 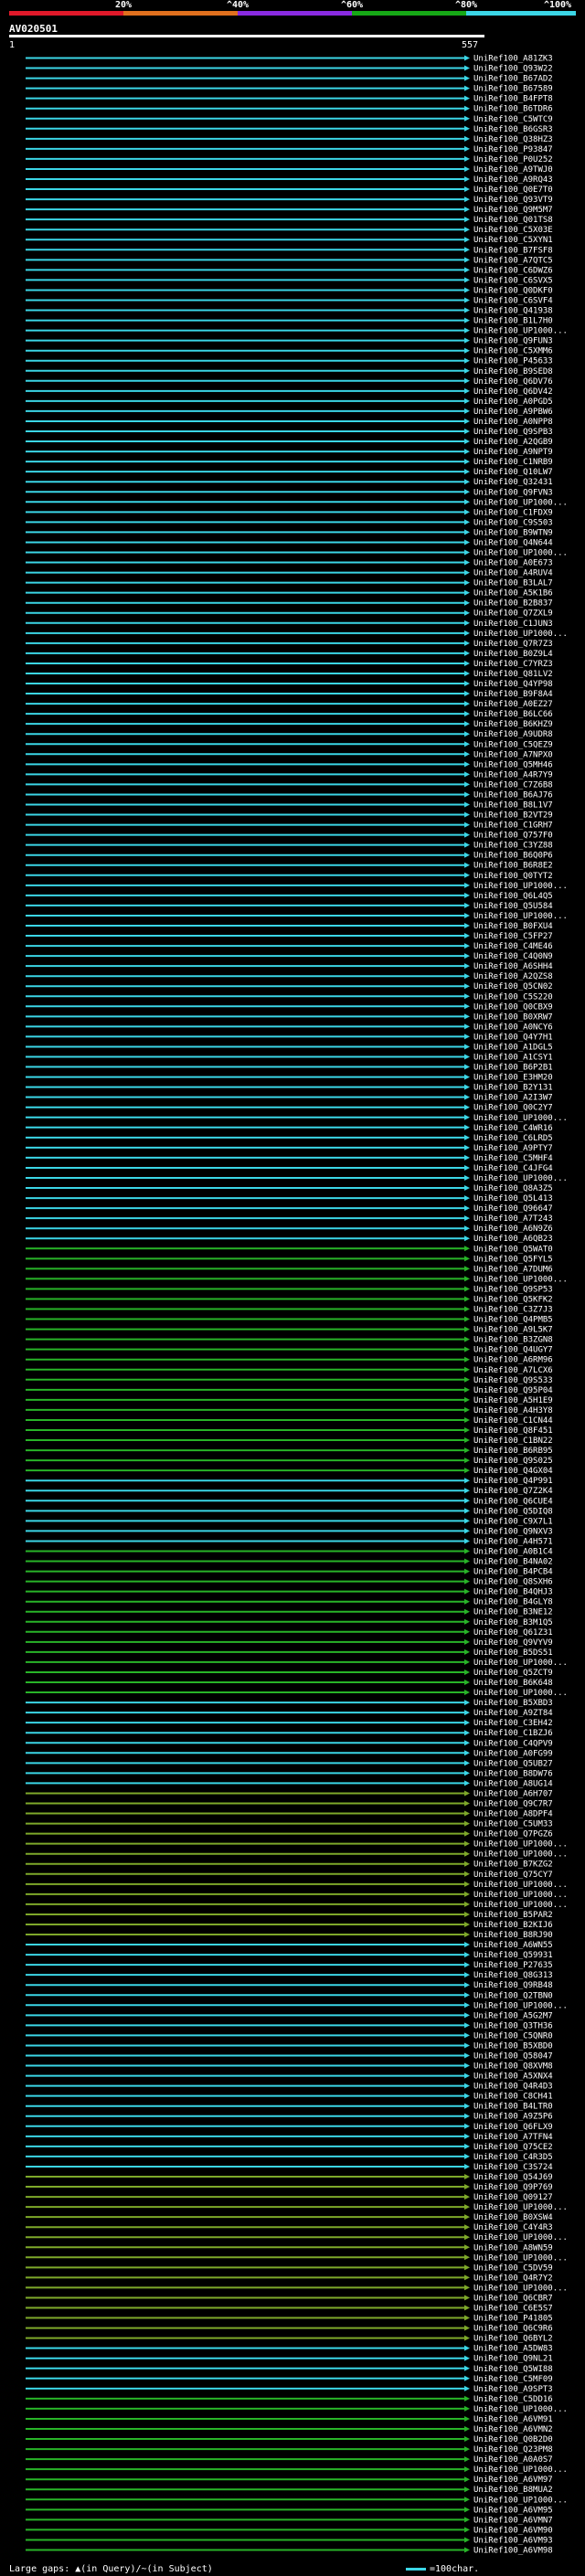 I want to click on hit-label: UniRef100_A2I3W7, so click(x=513, y=1098).